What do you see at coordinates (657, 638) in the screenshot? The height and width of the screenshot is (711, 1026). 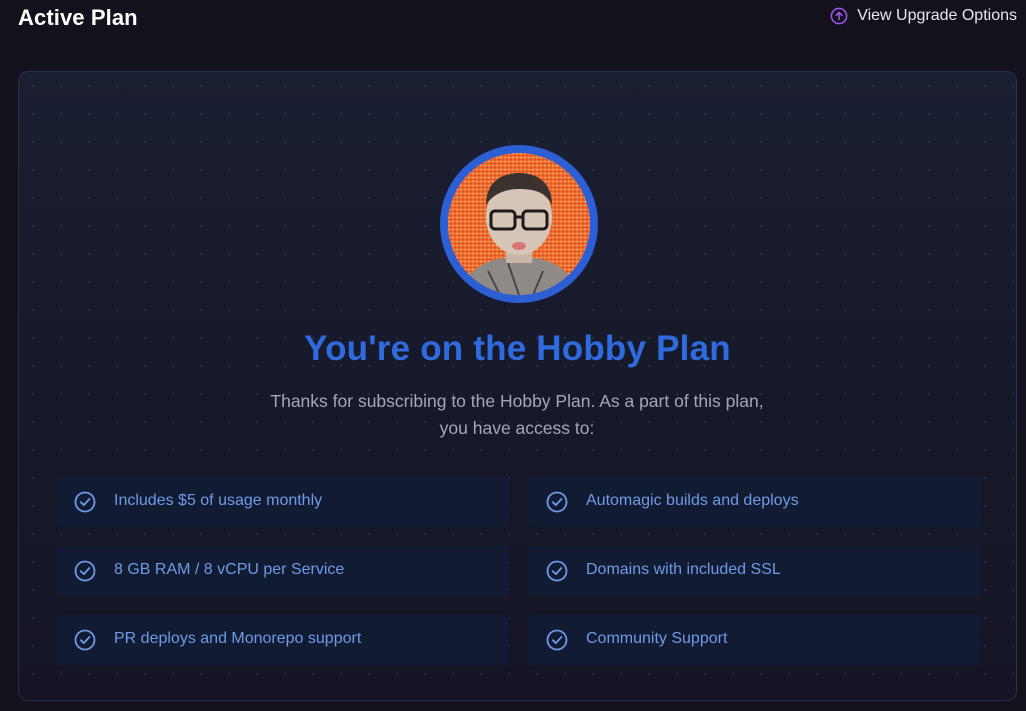 I see `feature-label: Community Support` at bounding box center [657, 638].